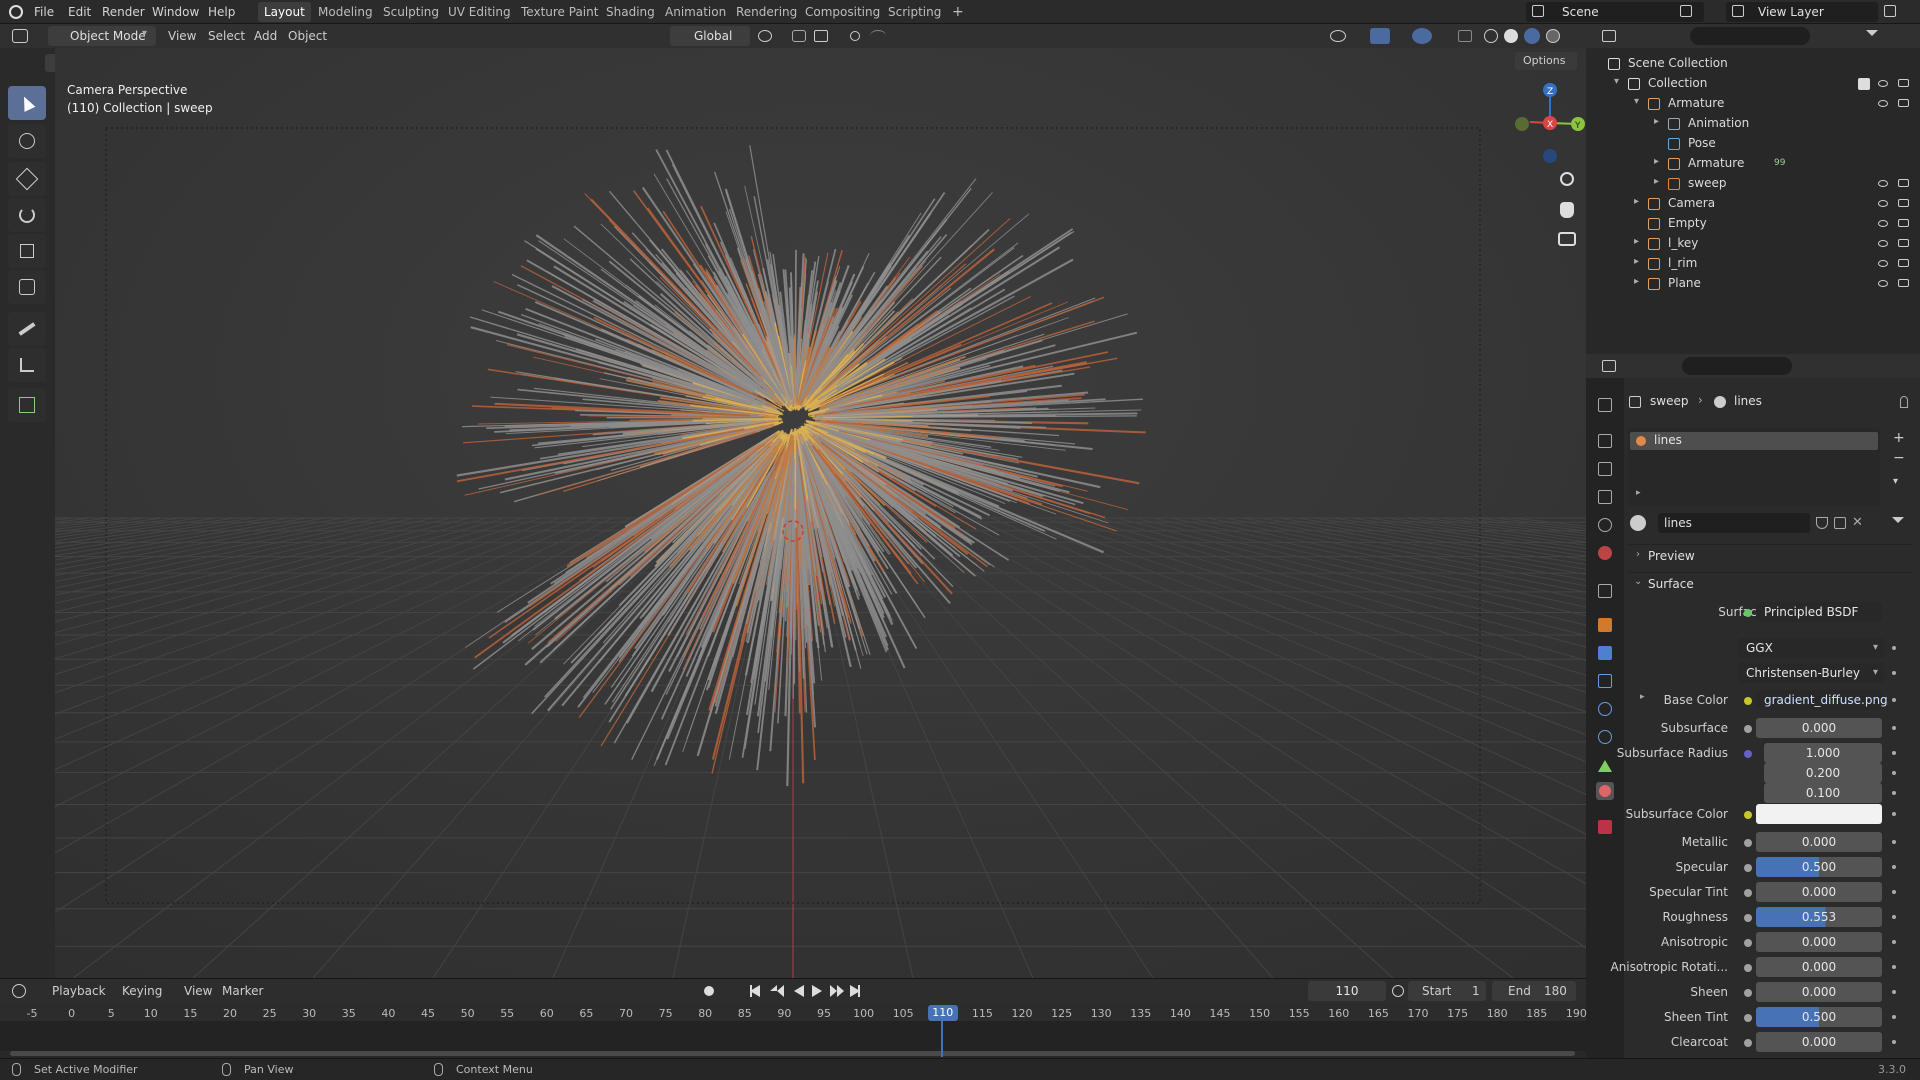 The width and height of the screenshot is (1920, 1080). I want to click on measure-tool, so click(27, 365).